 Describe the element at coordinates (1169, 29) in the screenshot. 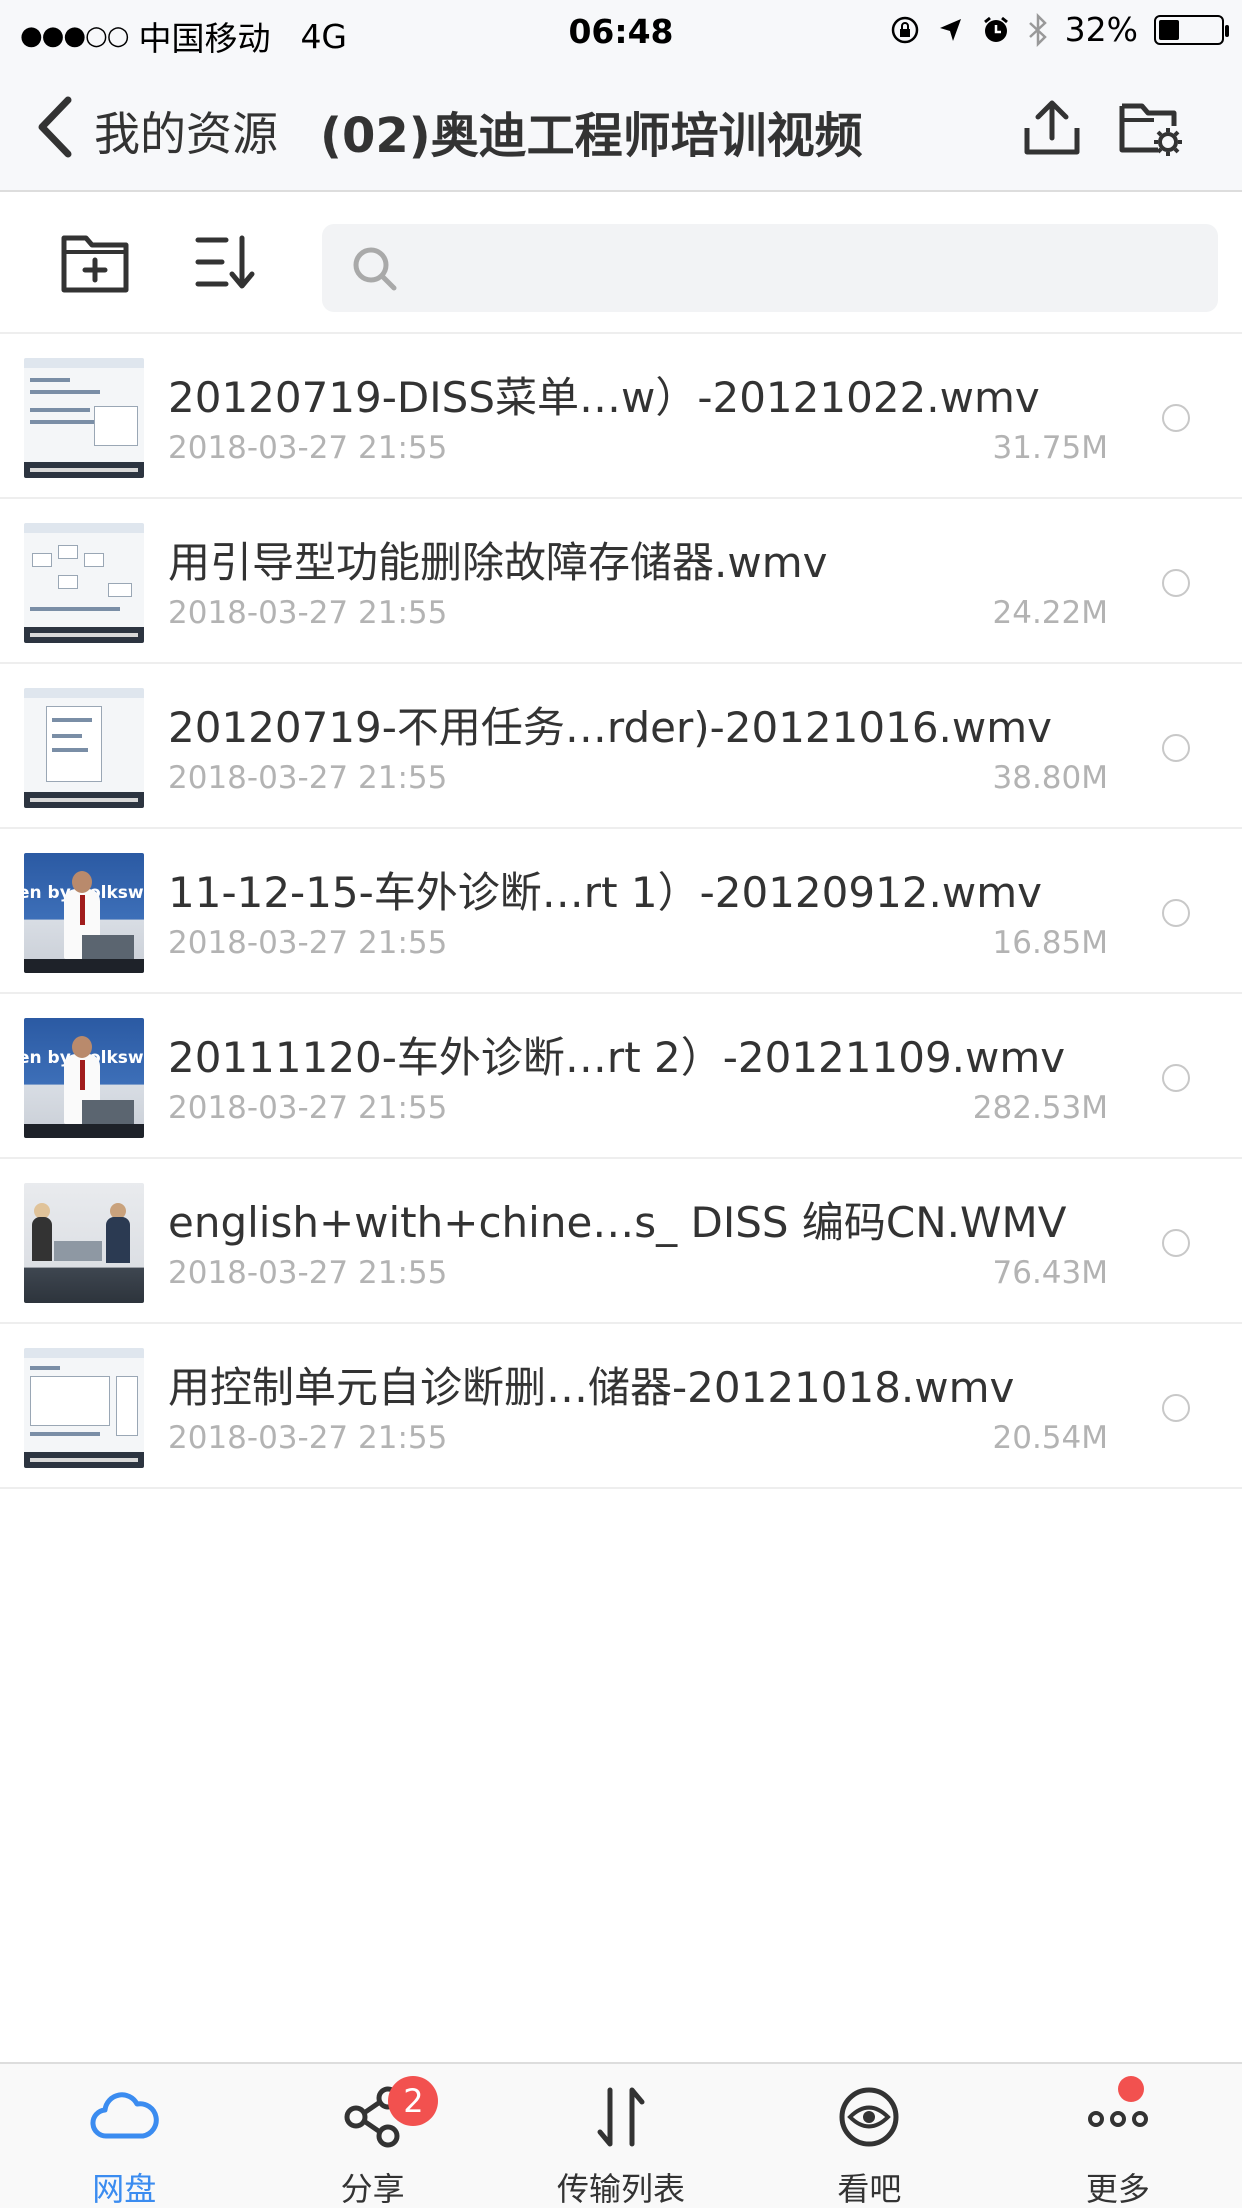

I see `battery-level` at that location.